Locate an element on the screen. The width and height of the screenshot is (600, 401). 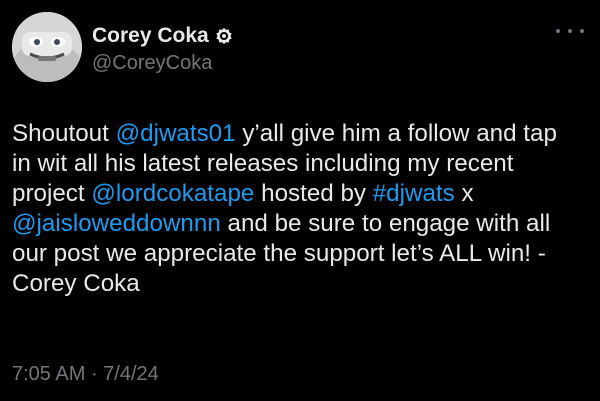
tweet-text-segment: and be sure to engage with all is located at coordinates (385, 223).